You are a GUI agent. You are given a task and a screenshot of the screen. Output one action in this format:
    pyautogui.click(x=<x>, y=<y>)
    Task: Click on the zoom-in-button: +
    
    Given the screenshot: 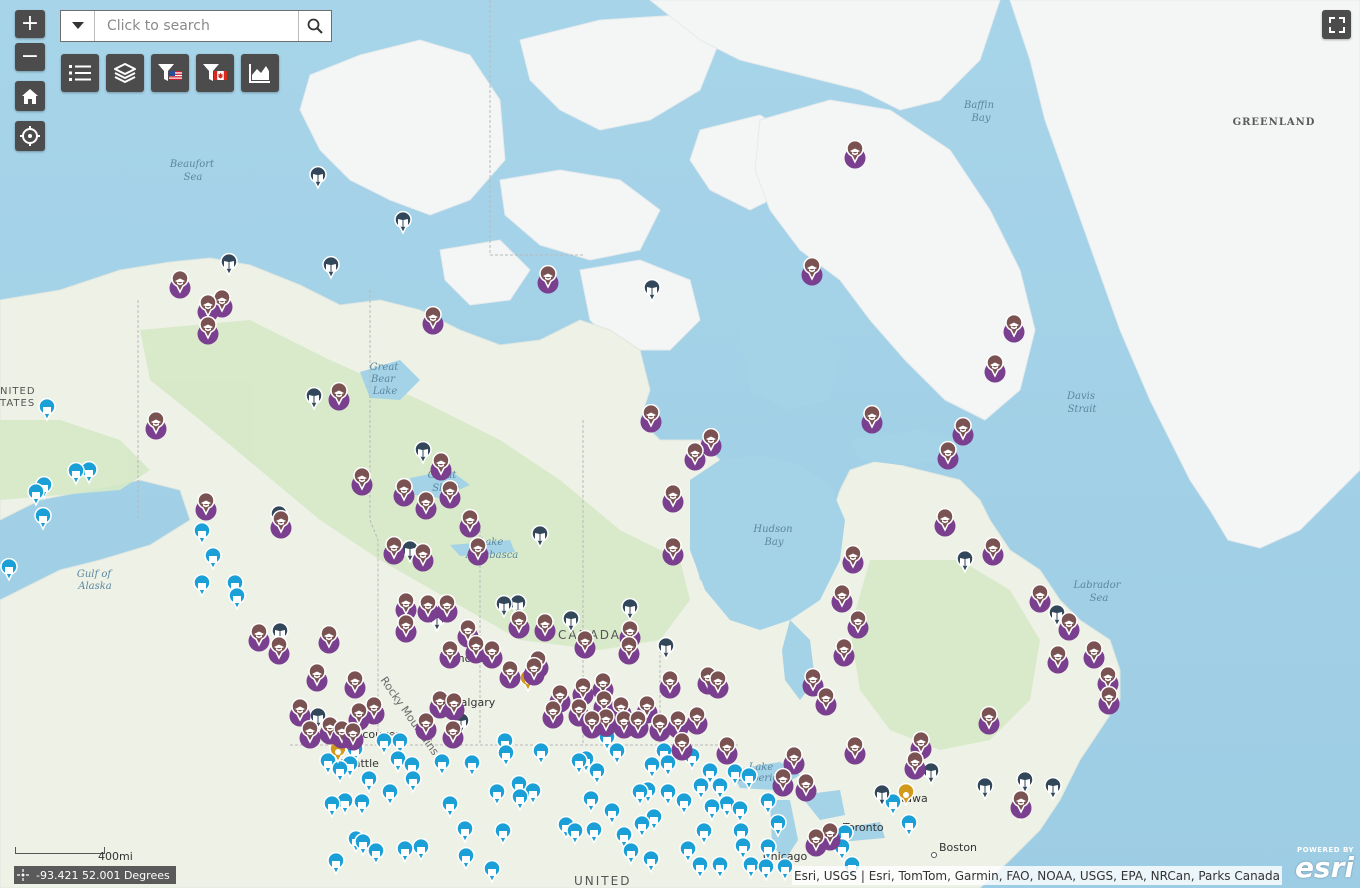 What is the action you would take?
    pyautogui.click(x=30, y=24)
    